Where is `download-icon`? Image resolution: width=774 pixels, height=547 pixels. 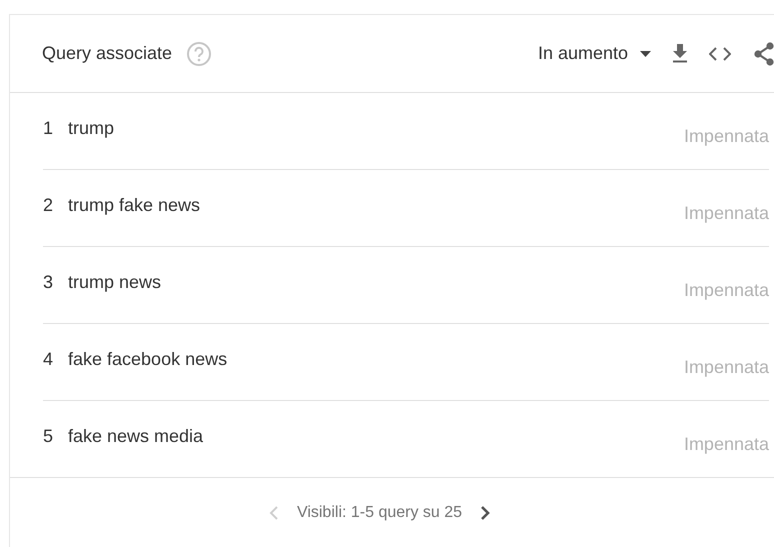 download-icon is located at coordinates (680, 53).